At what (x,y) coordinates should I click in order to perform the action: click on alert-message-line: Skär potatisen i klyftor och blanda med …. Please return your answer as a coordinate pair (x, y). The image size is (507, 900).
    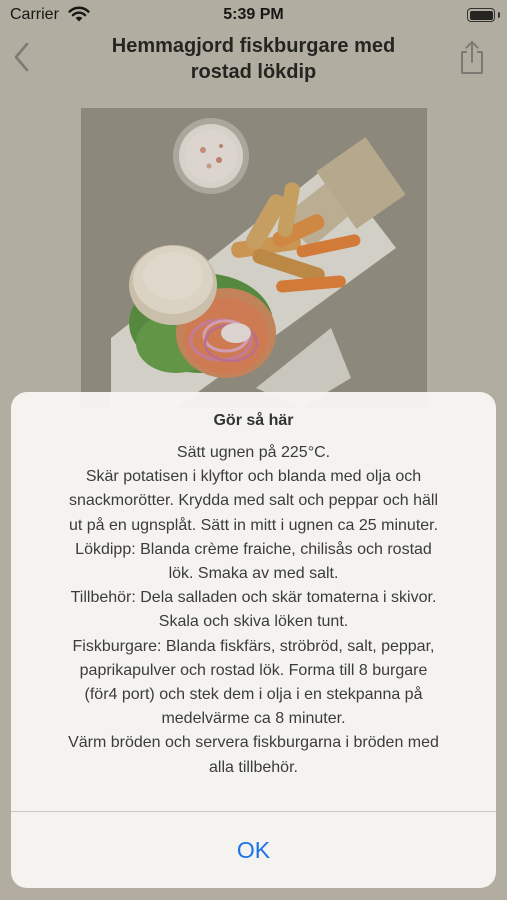
    Looking at the image, I should click on (253, 477).